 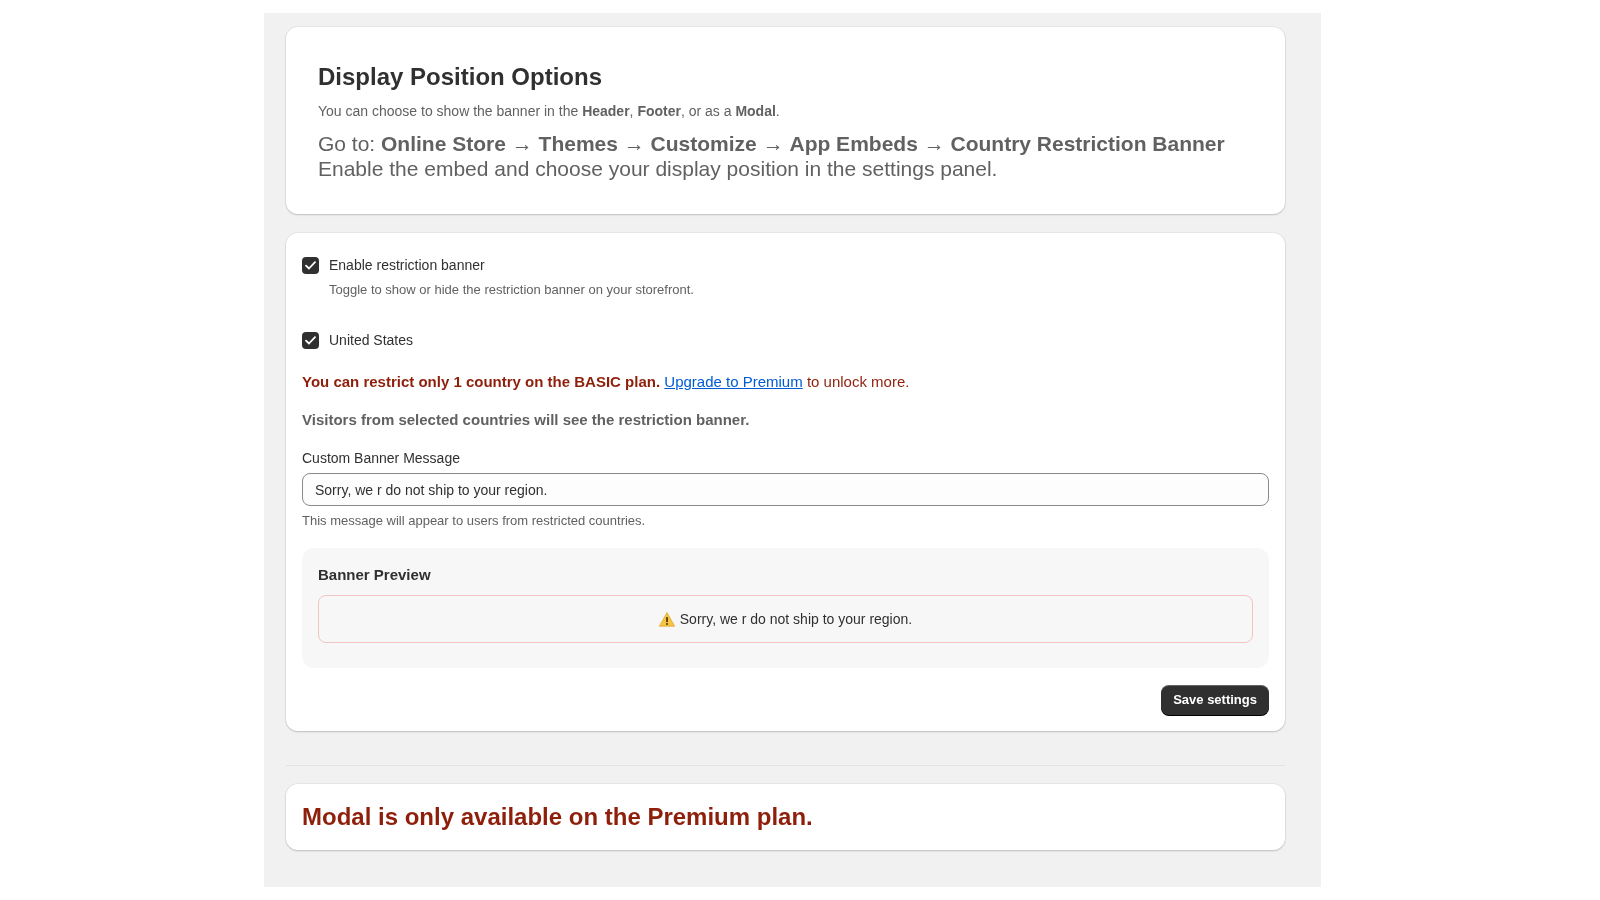 What do you see at coordinates (371, 340) in the screenshot?
I see `checkbox-label: United States` at bounding box center [371, 340].